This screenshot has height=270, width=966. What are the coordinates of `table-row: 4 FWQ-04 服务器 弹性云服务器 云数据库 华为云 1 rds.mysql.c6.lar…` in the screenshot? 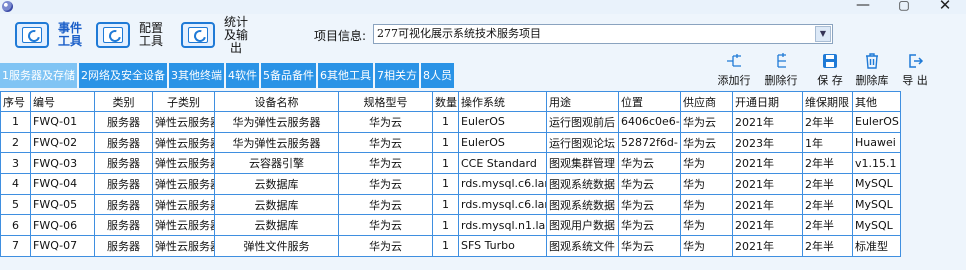 It's located at (450, 184).